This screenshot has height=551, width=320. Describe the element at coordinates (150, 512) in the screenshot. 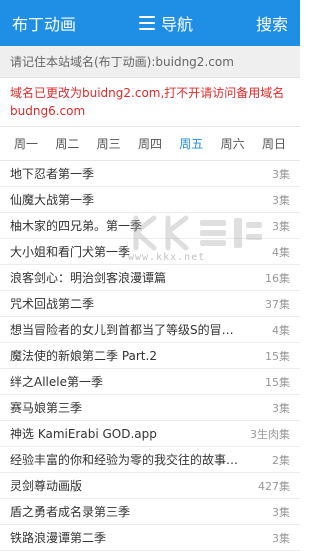

I see `list-item: 盾之勇者成名录第三季 3集` at that location.